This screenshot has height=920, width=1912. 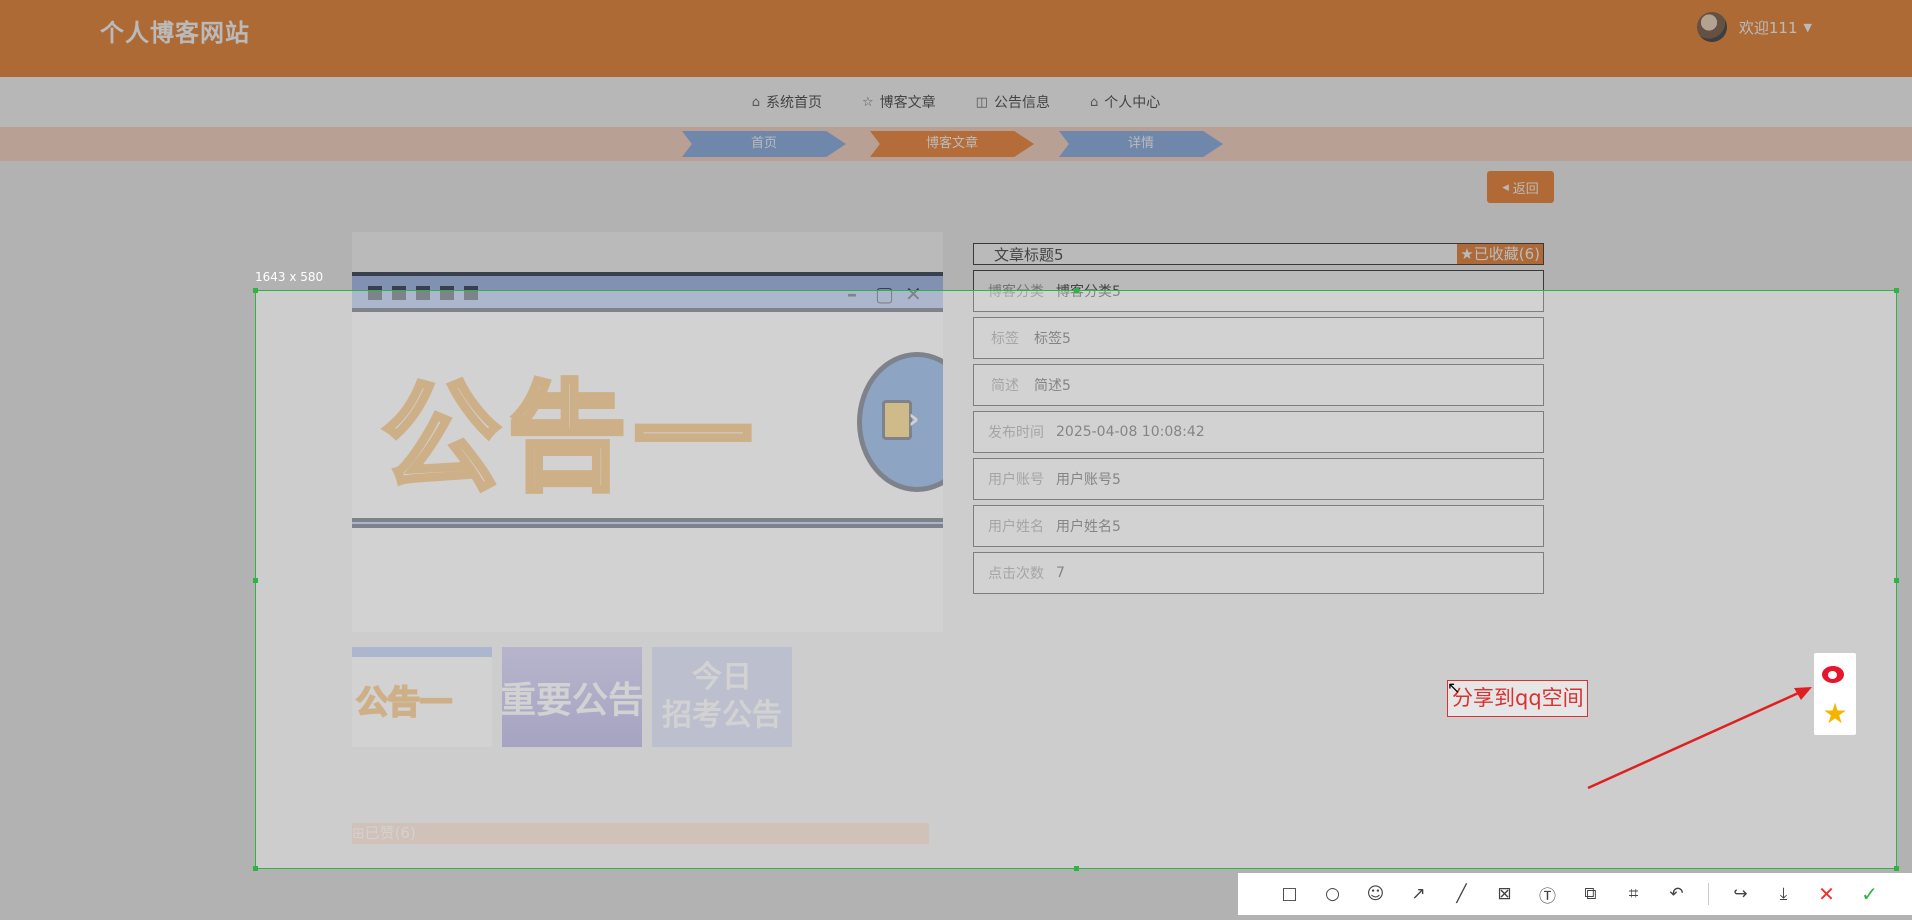 I want to click on nav-item-home: ⌂ 系统首页, so click(x=787, y=102).